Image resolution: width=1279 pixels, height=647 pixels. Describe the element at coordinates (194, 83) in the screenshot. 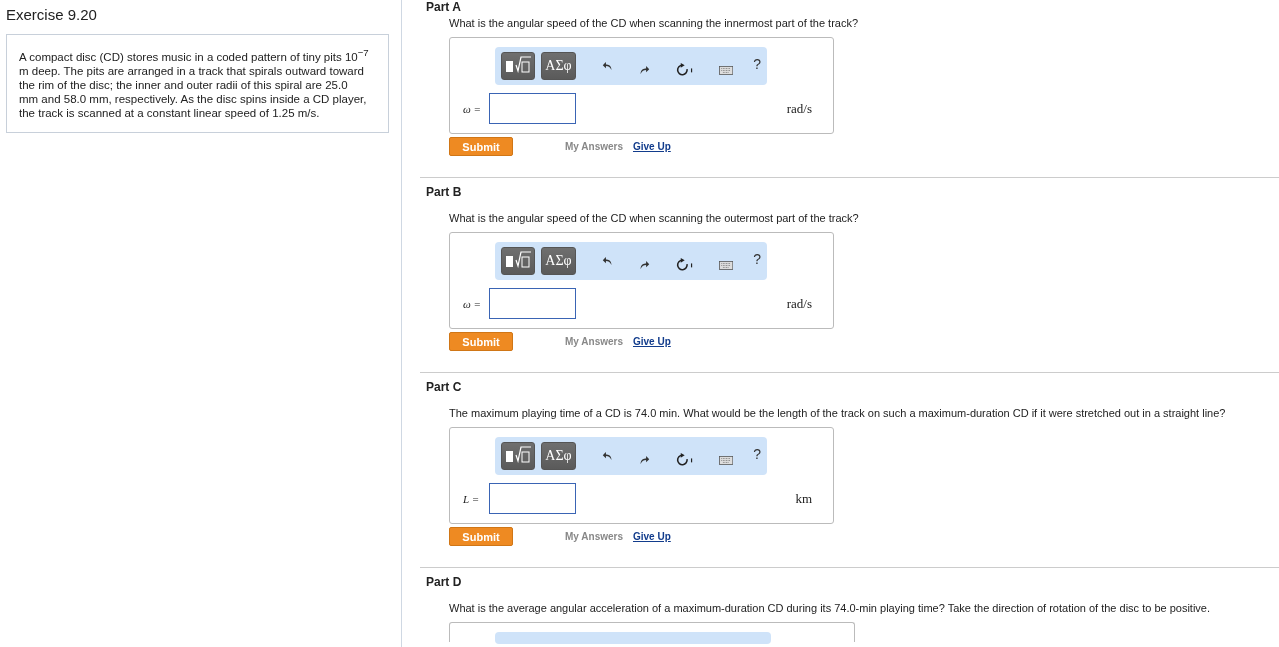

I see `problem-text: A compact disc (CD) stores music in a coded pattern of tiny pits 10$^{−7}$ m deep. The pits are arranged in a track that spirals outward toward the rim of the disc; the inner and outer radii of this spiral are 25.0 mm and 58.0 mm, respectively. As the disc spins inside a CD player, the track is scanned at a constant linear speed of 1.25 m/s.` at that location.